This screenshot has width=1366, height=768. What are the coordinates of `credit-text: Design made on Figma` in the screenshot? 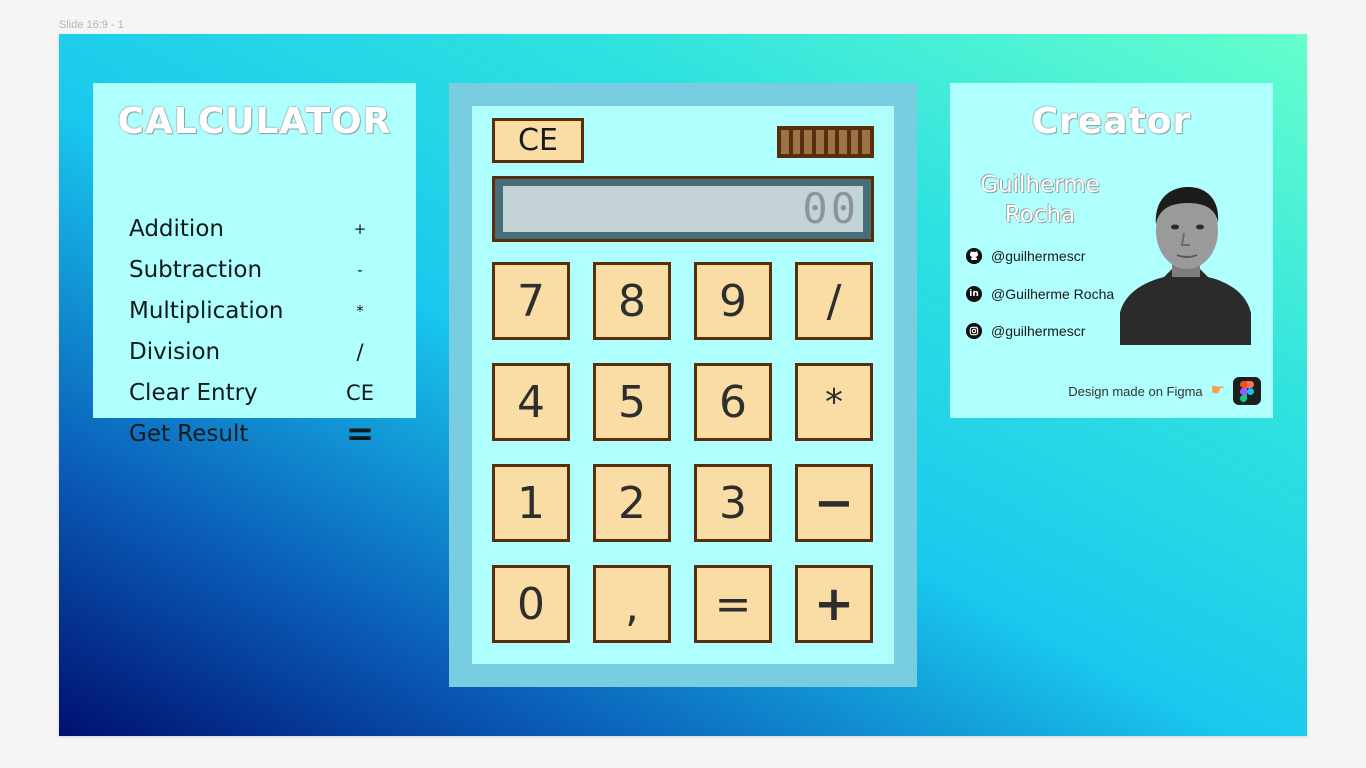 It's located at (1135, 391).